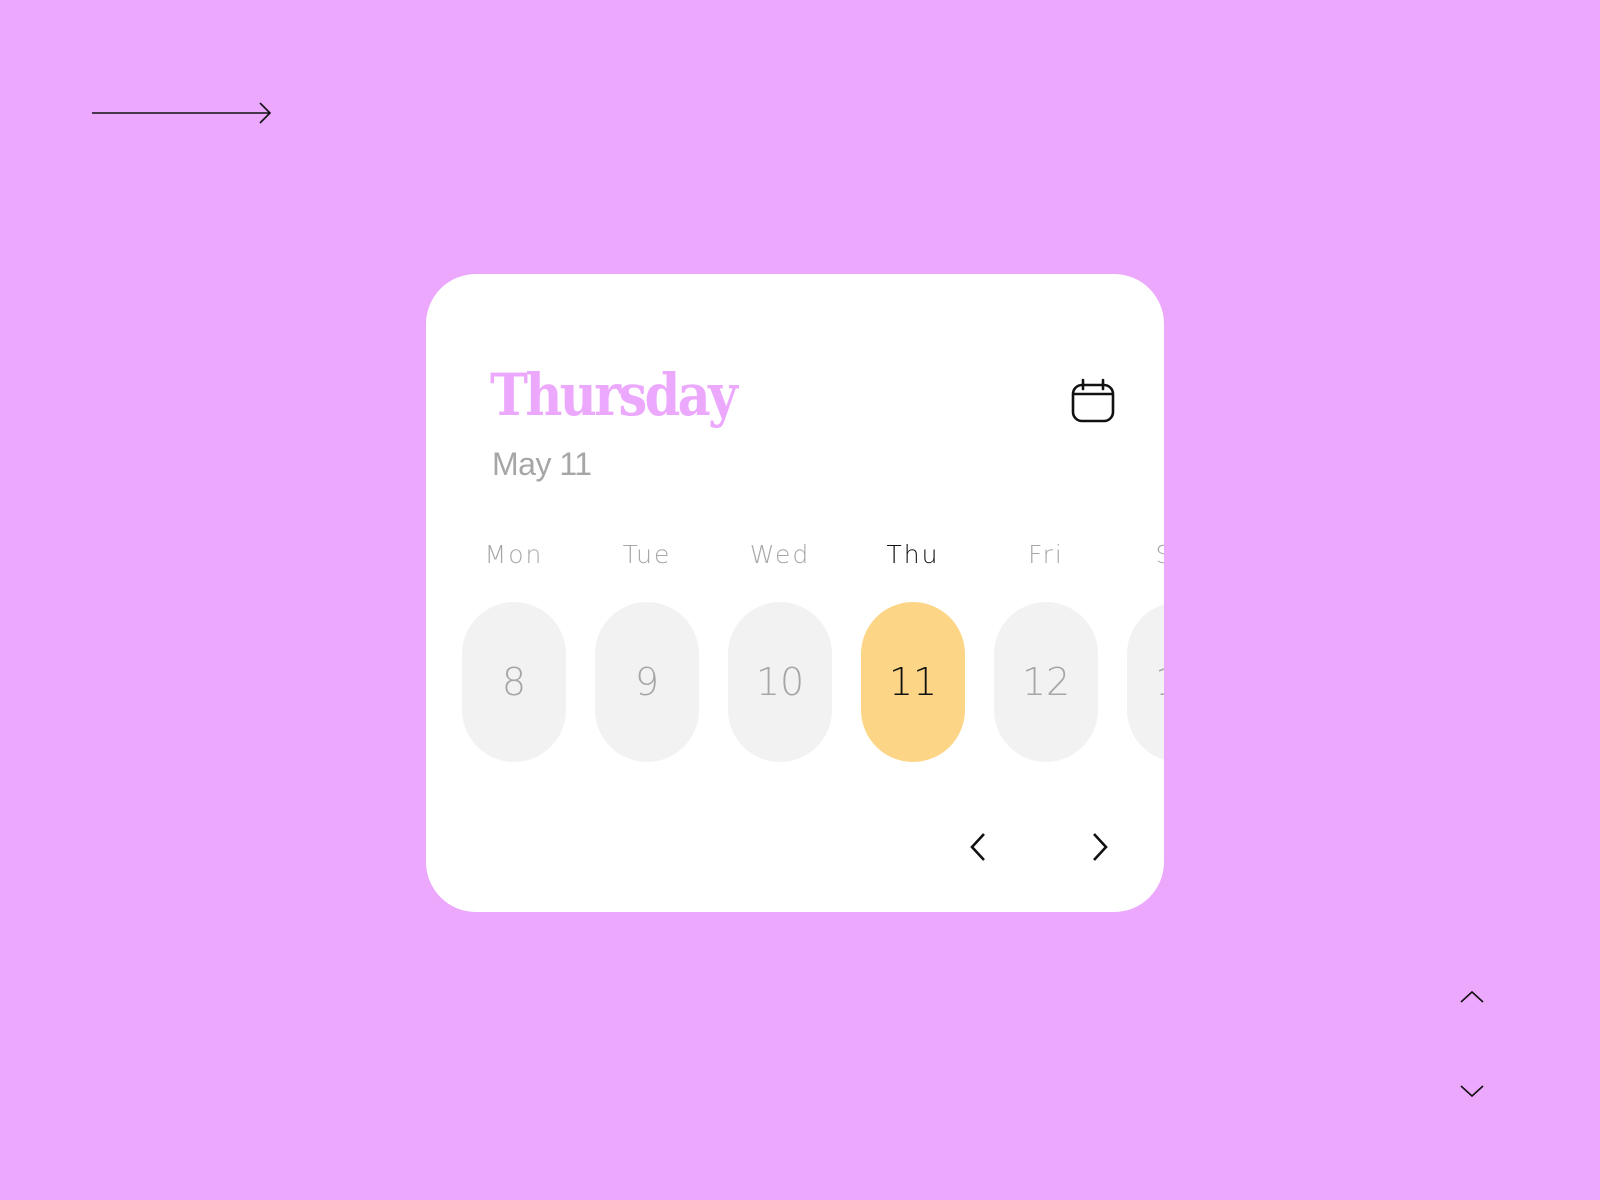 This screenshot has width=1600, height=1200. Describe the element at coordinates (1145, 682) in the screenshot. I see `day-pill: 13` at that location.